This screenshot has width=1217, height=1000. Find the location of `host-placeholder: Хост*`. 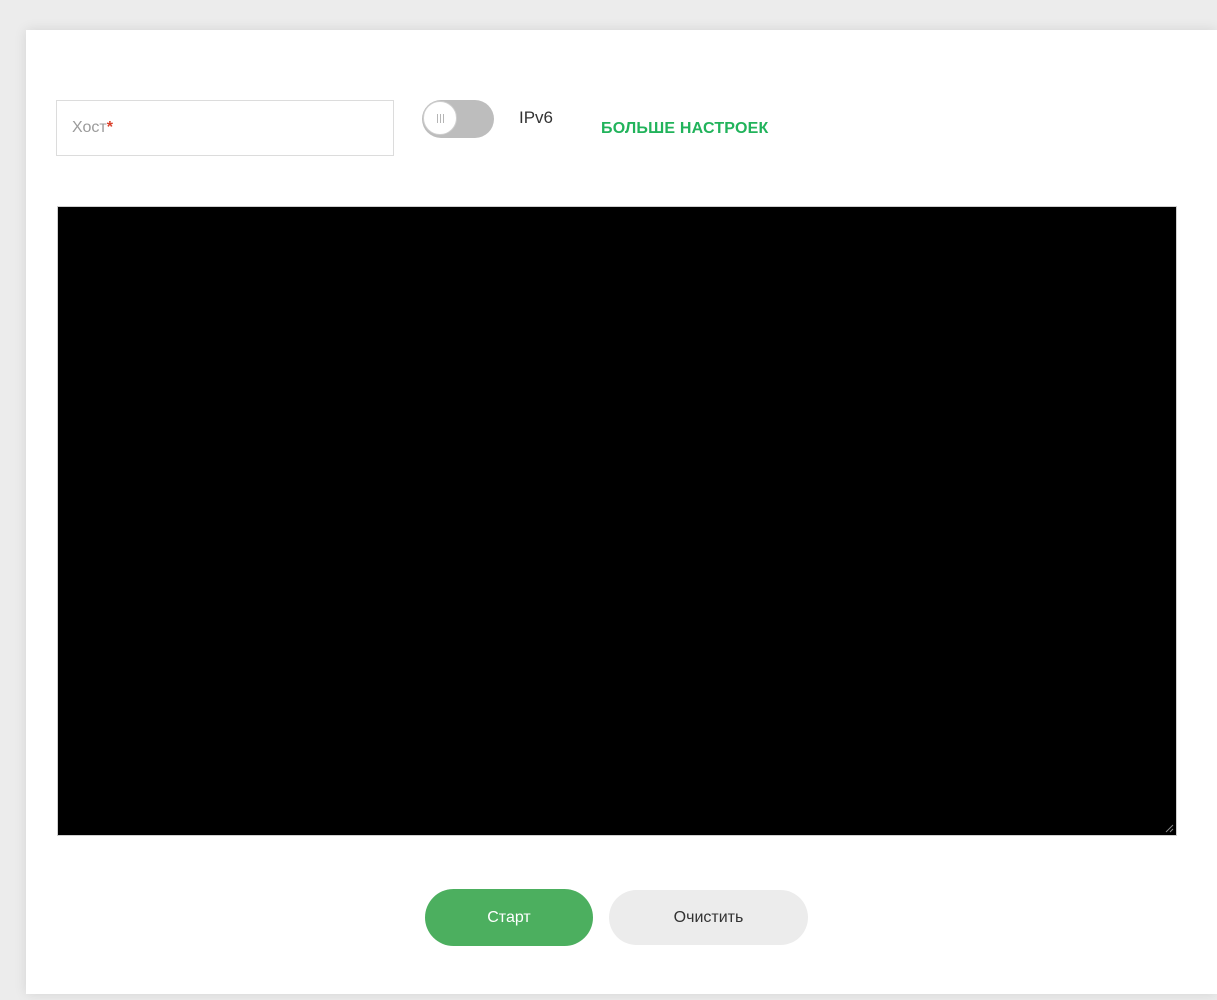

host-placeholder: Хост* is located at coordinates (92, 128).